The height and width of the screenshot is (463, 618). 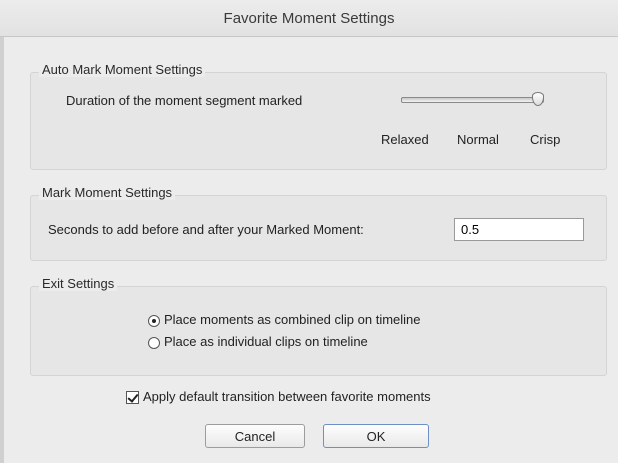 What do you see at coordinates (255, 436) in the screenshot?
I see `cancel-button: Cancel` at bounding box center [255, 436].